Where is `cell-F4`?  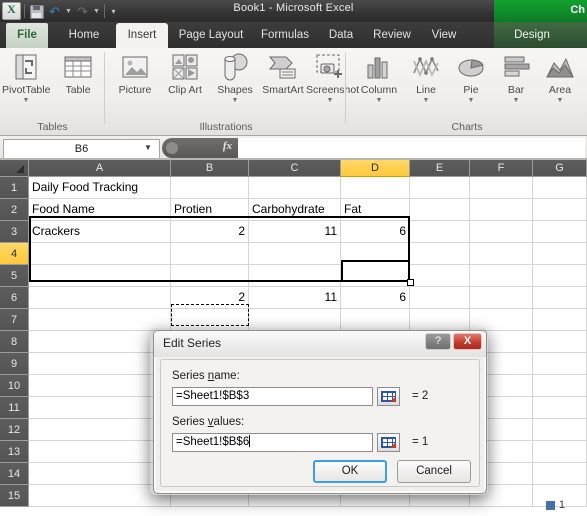
cell-F4 is located at coordinates (501, 254).